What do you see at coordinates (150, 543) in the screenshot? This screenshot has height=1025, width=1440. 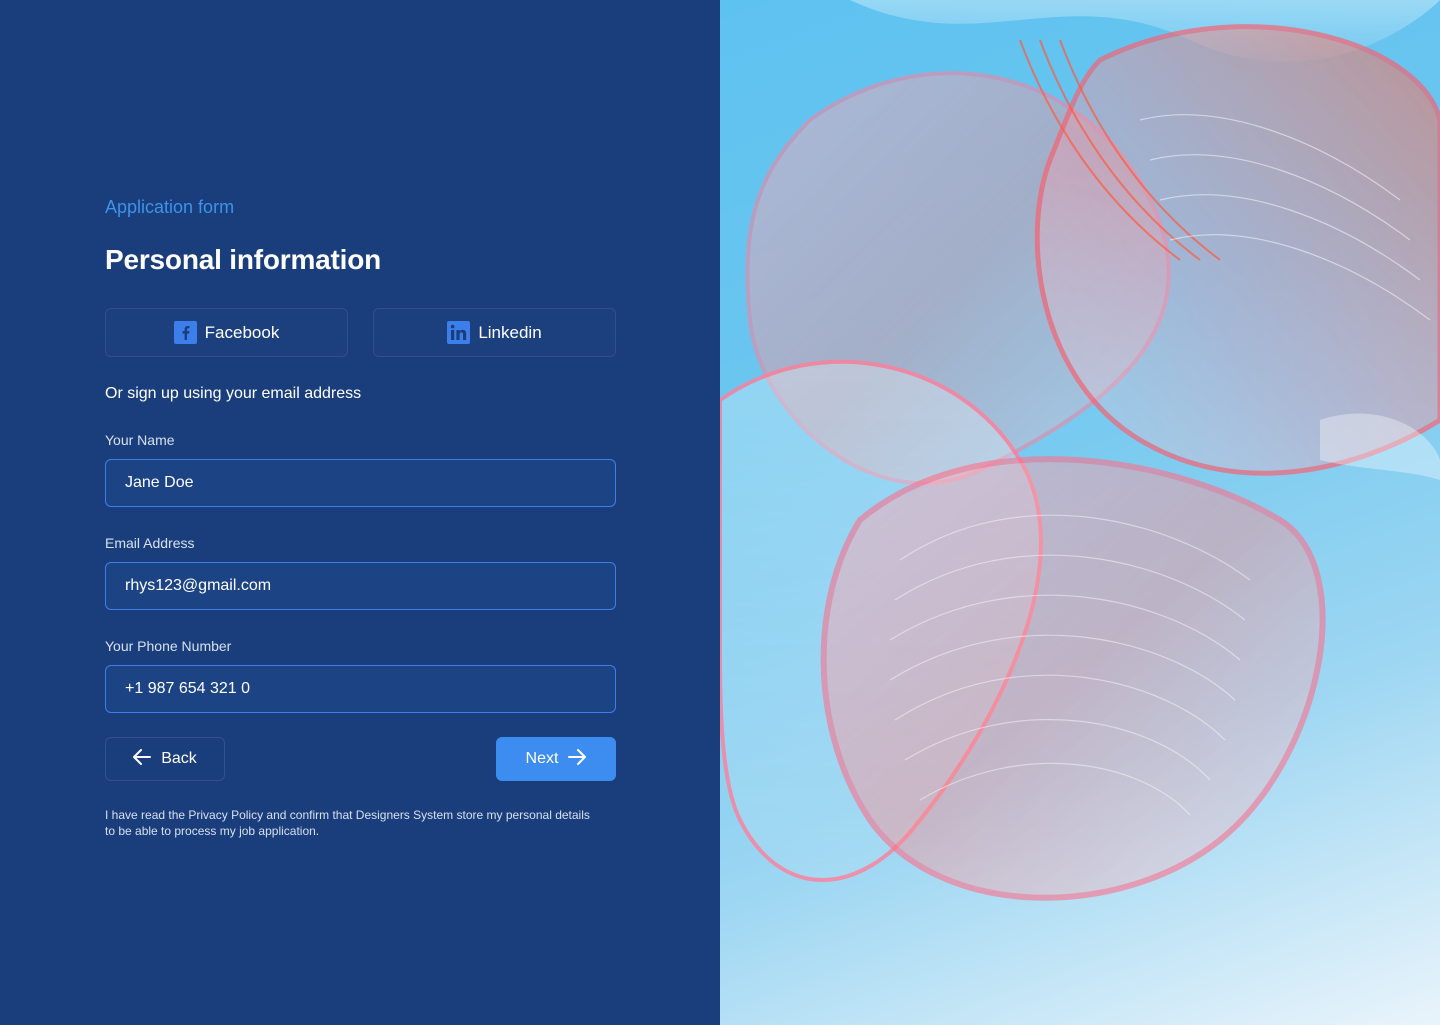 I see `email-label: Email Address` at bounding box center [150, 543].